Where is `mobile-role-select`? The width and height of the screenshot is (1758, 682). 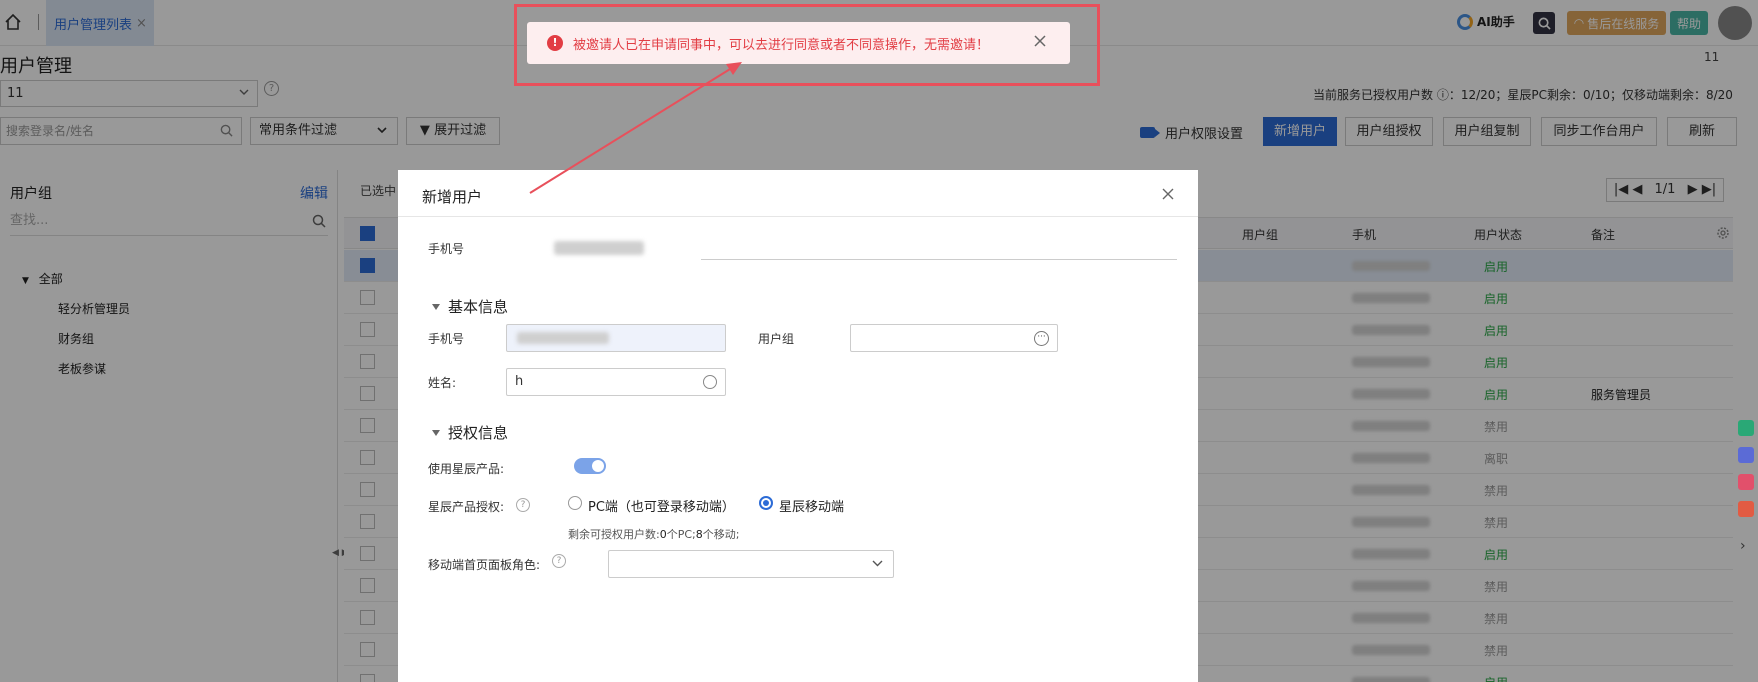 mobile-role-select is located at coordinates (751, 564).